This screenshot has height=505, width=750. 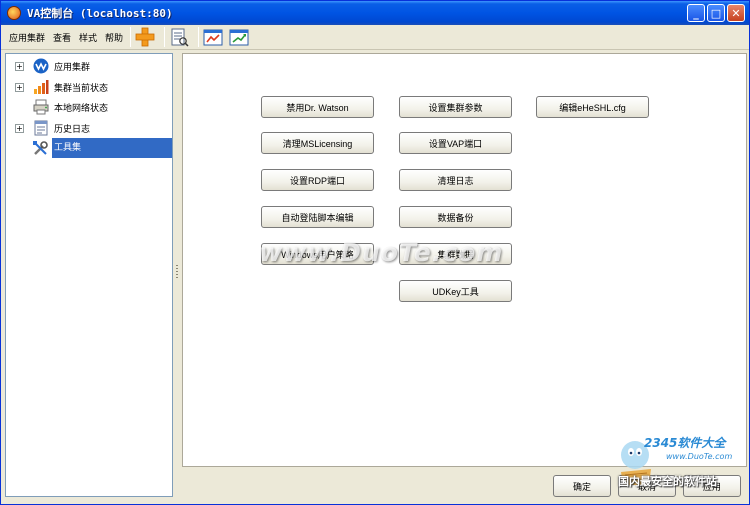 I want to click on set-rdp-port-button: 设置RDP端口, so click(x=317, y=180).